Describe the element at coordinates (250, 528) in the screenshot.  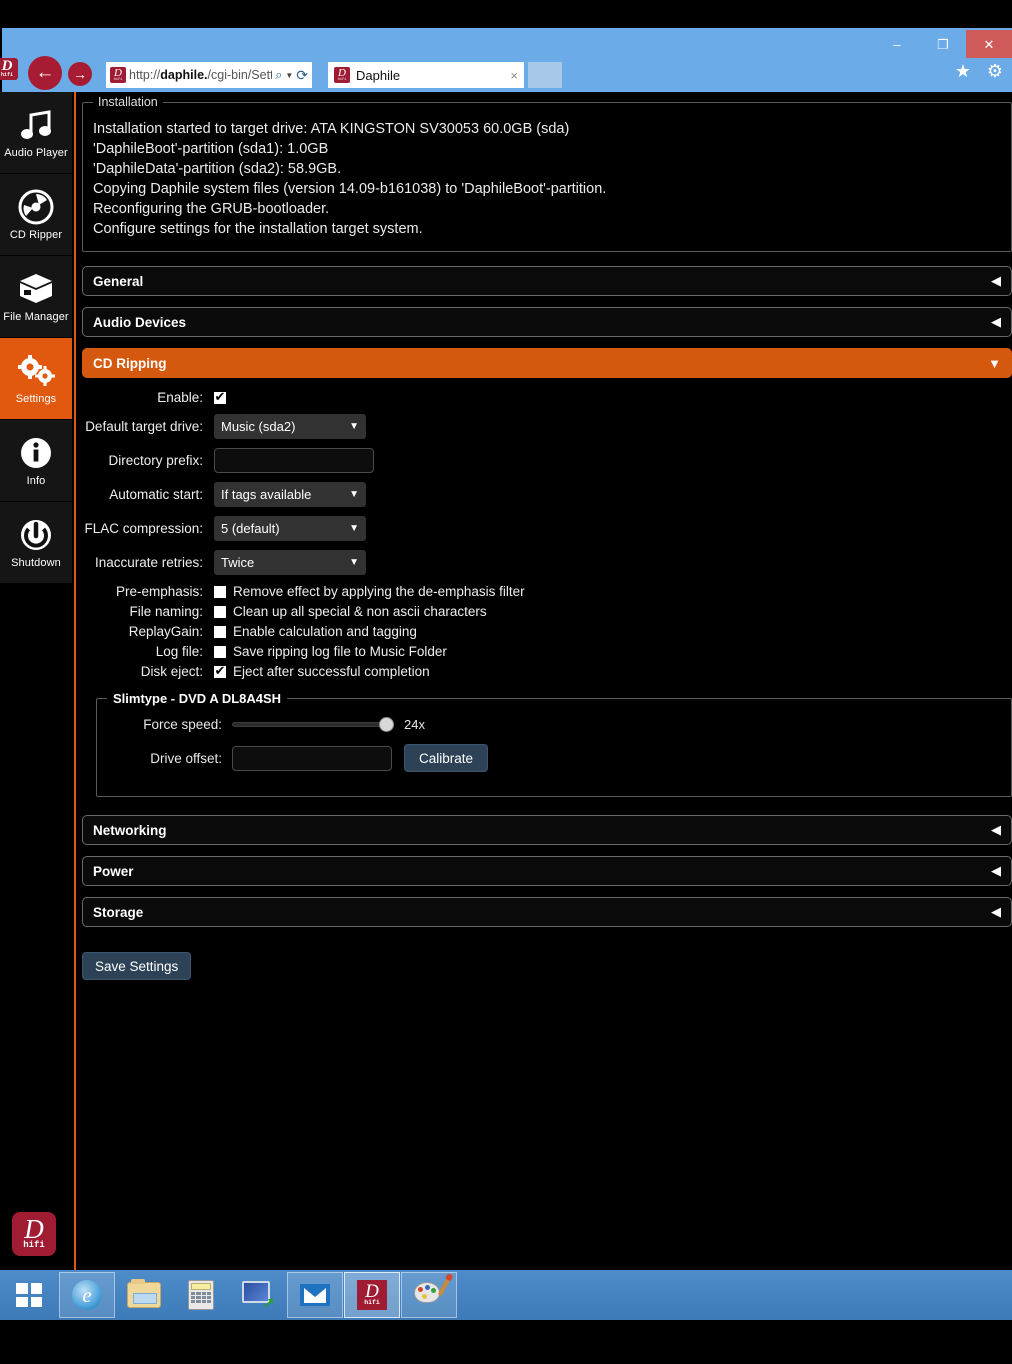
I see `select-value: 5 (default)` at that location.